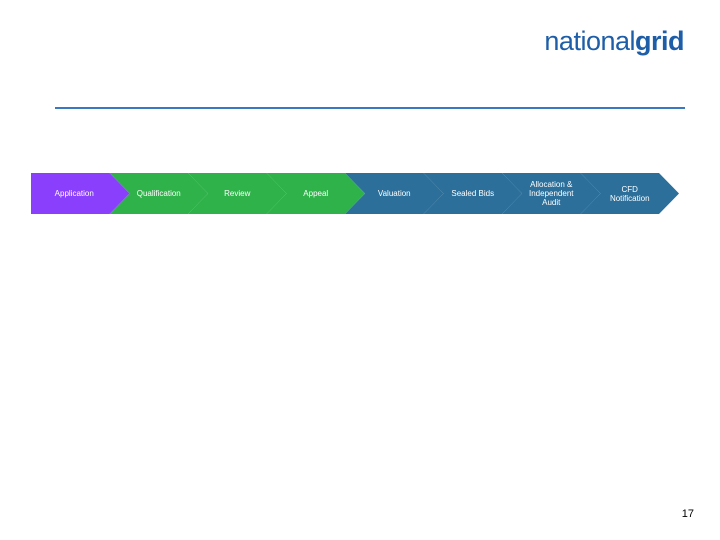  Describe the element at coordinates (158, 193) in the screenshot. I see `process-step-label: Qualification` at that location.